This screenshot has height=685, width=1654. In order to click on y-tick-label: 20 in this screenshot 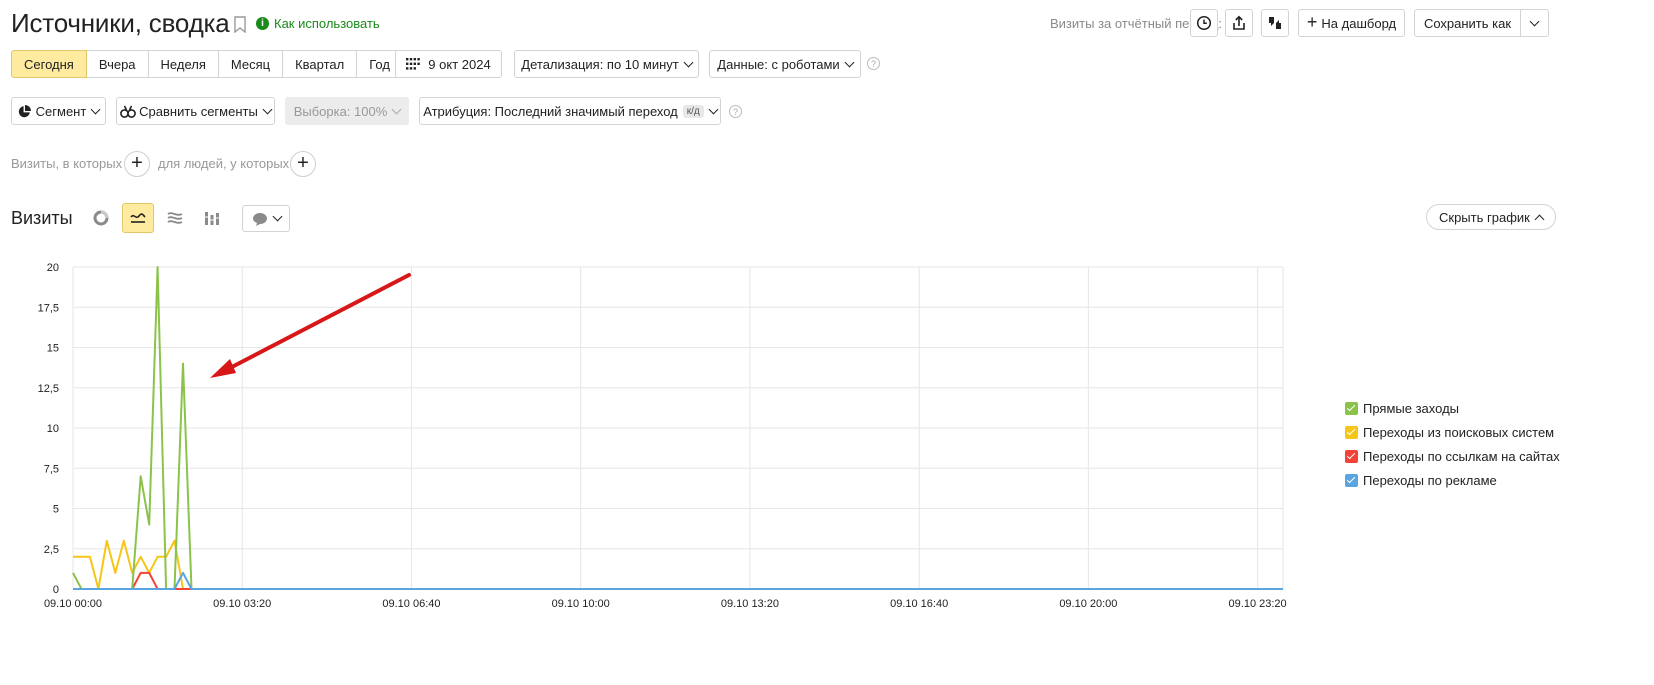, I will do `click(53, 268)`.